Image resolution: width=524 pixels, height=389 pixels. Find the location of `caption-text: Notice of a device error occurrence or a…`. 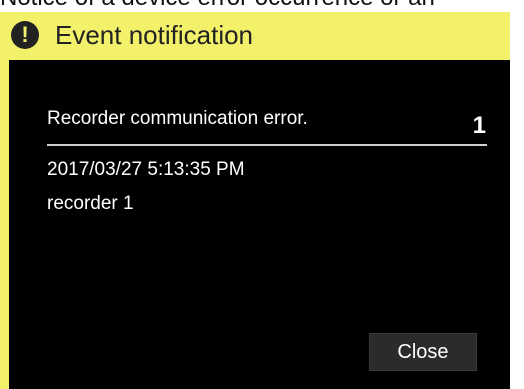

caption-text: Notice of a device error occurrence or a… is located at coordinates (217, 6).